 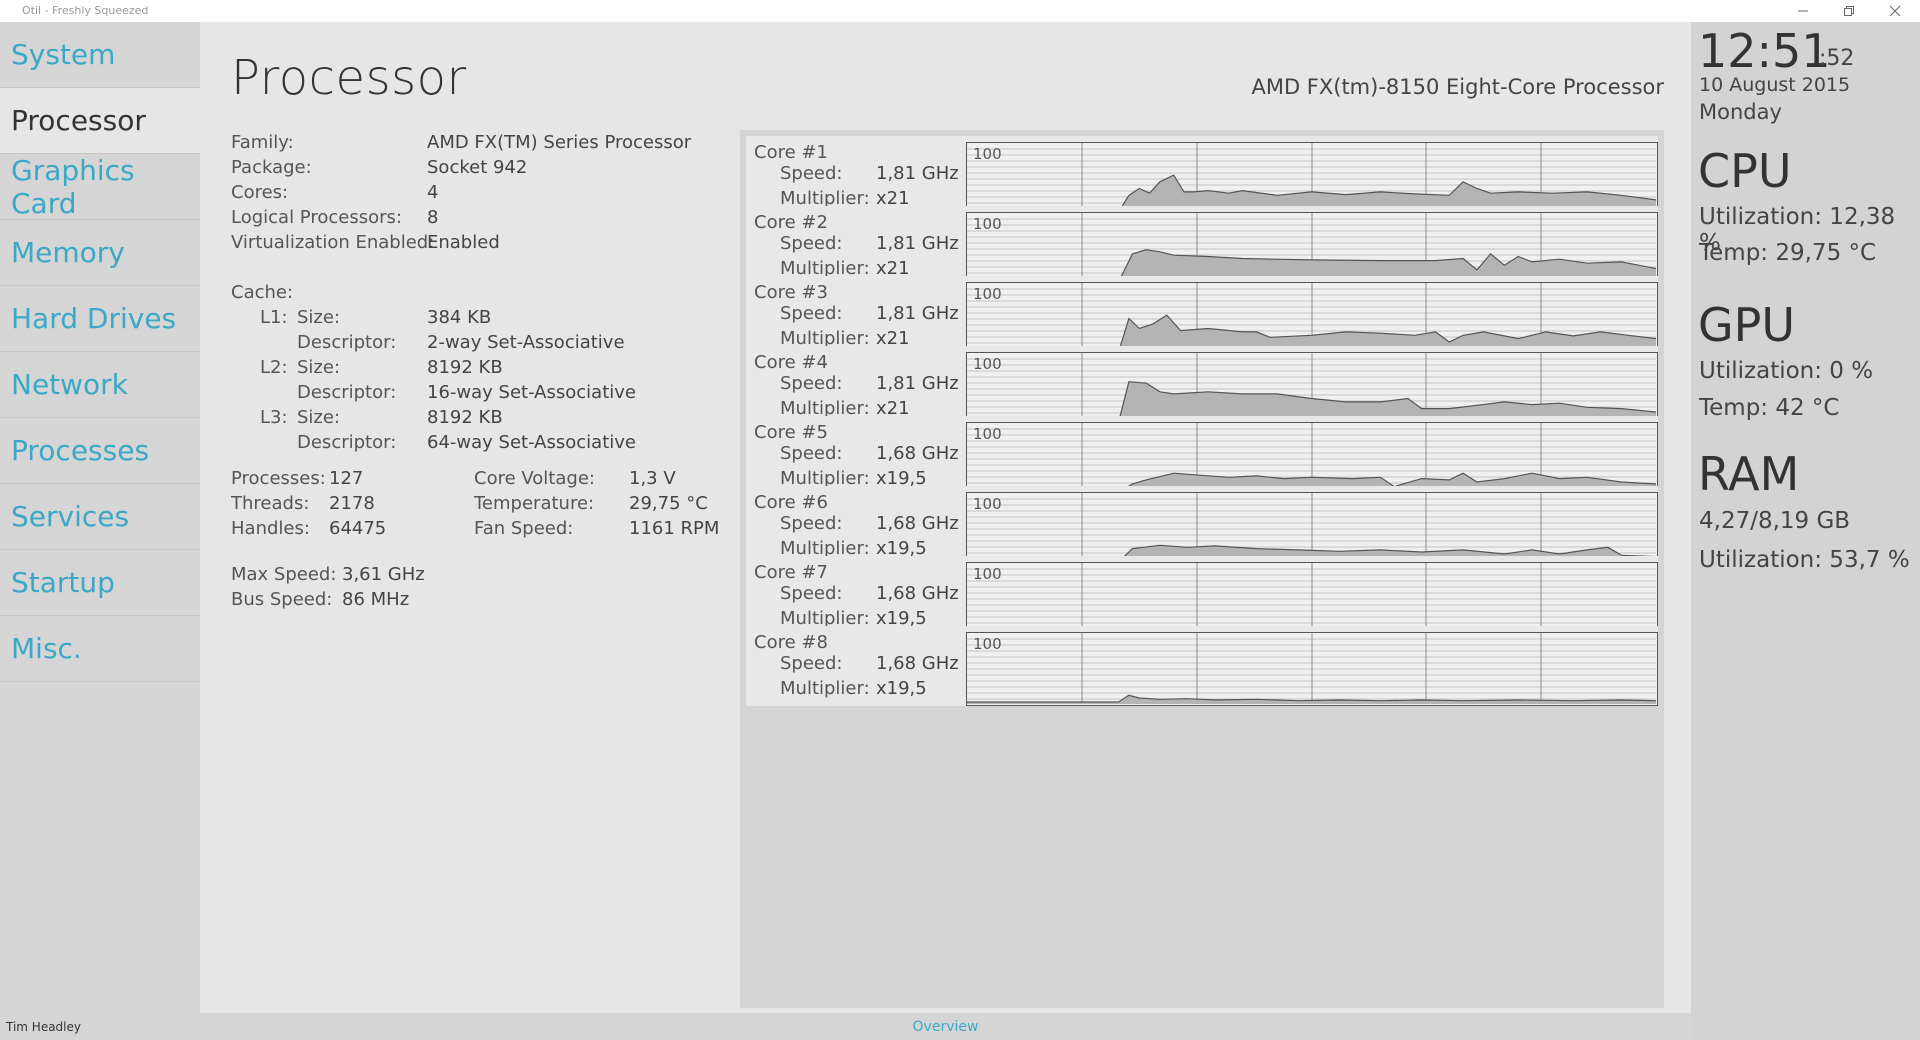 I want to click on core-name: Core #6, so click(x=791, y=502).